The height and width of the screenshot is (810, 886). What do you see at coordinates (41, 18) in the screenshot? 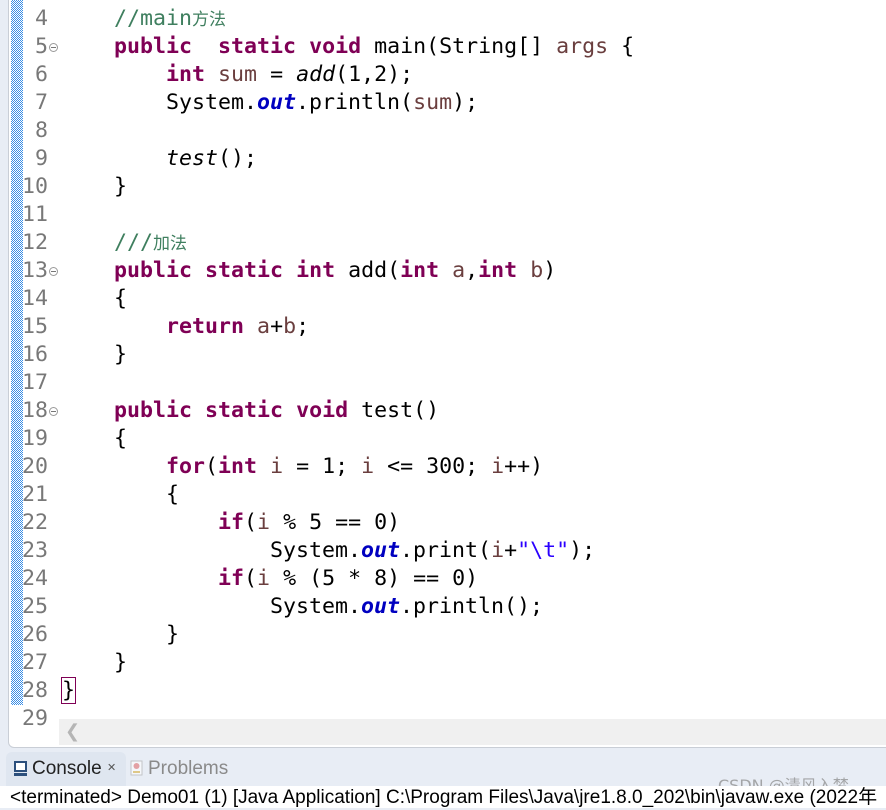
I see `line-number: 4` at bounding box center [41, 18].